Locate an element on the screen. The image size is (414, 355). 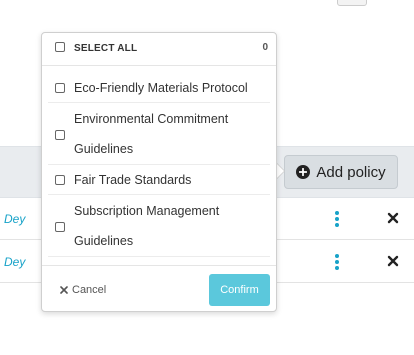
list-item: Fair Trade Standards is located at coordinates (159, 180).